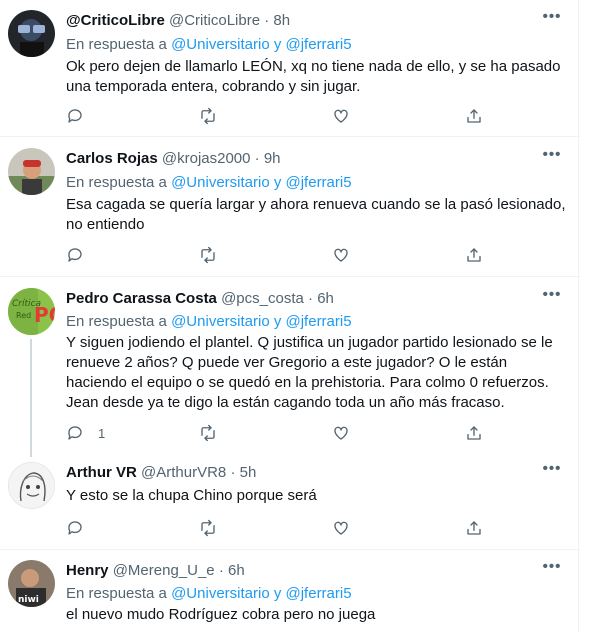 The image size is (600, 633). I want to click on reply-button: 1, so click(85, 433).